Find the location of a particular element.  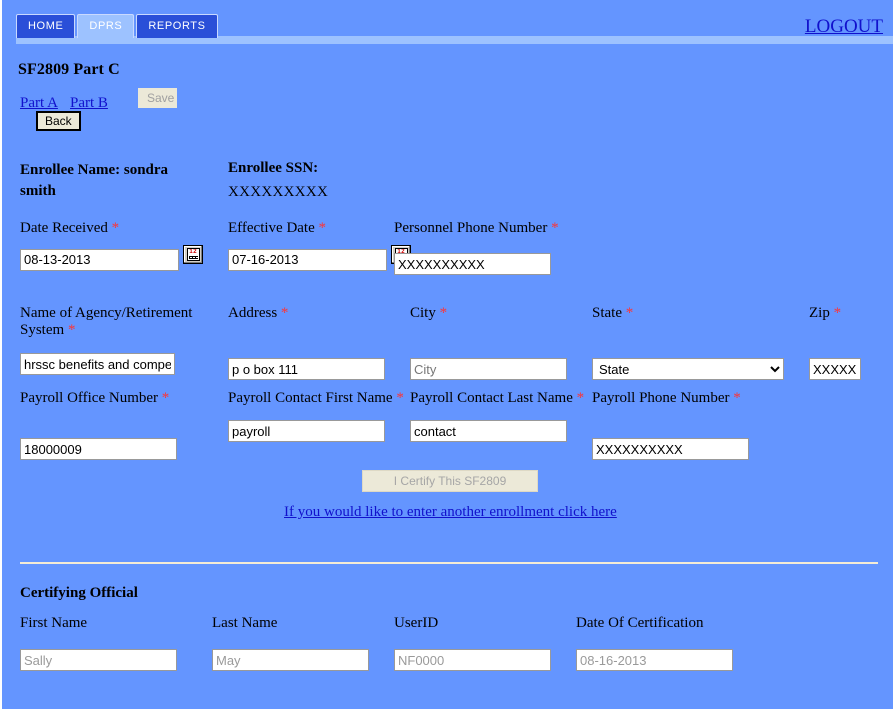

date-received-label: Date Received * is located at coordinates (115, 228).